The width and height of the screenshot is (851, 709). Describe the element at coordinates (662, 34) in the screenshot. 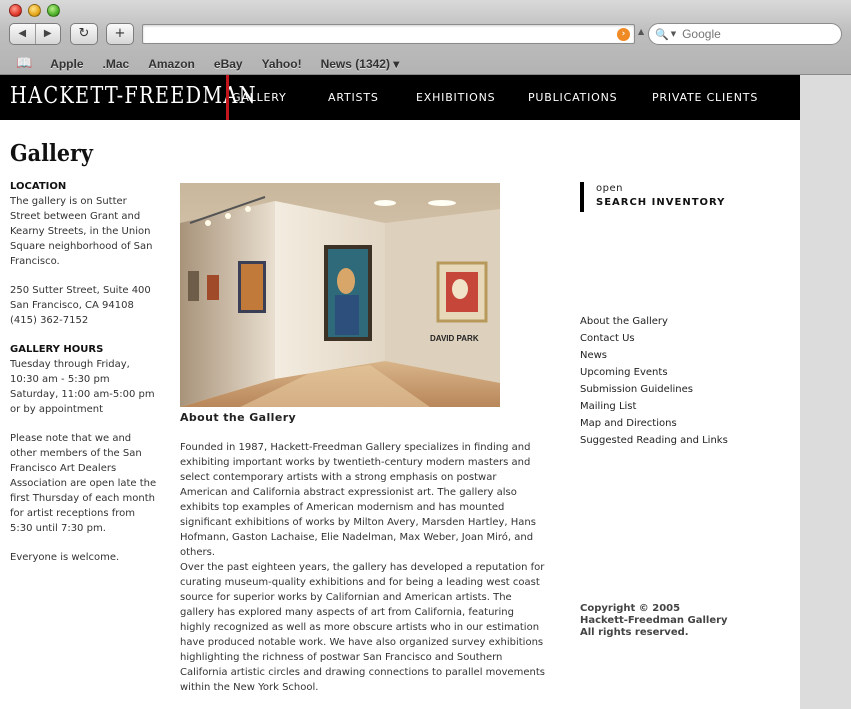

I see `search-icon: 🔍` at that location.